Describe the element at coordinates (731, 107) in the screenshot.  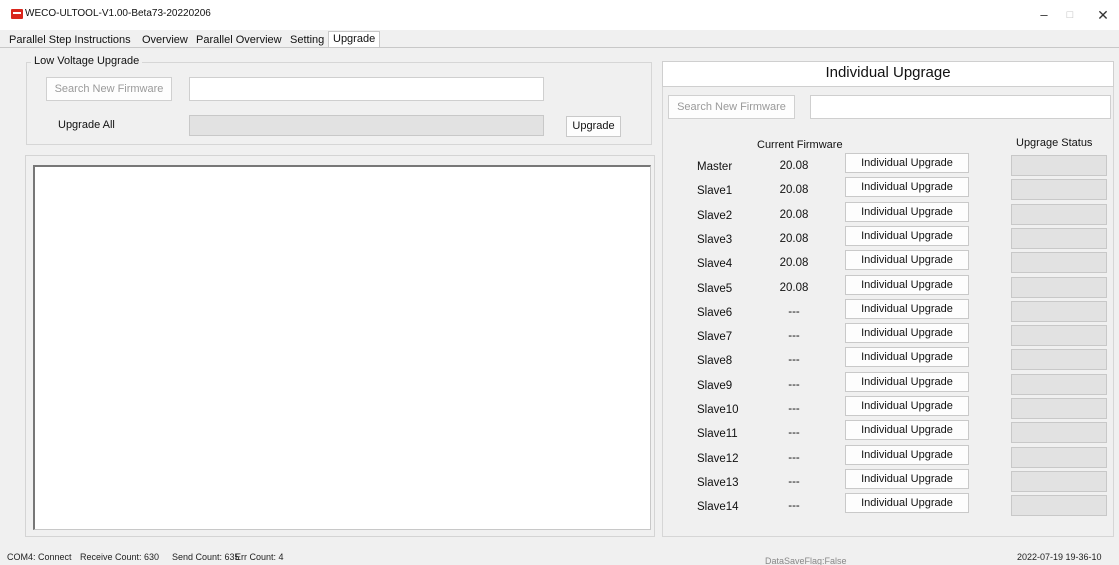
I see `individual-search-firmware-button: Search New Firmware` at that location.